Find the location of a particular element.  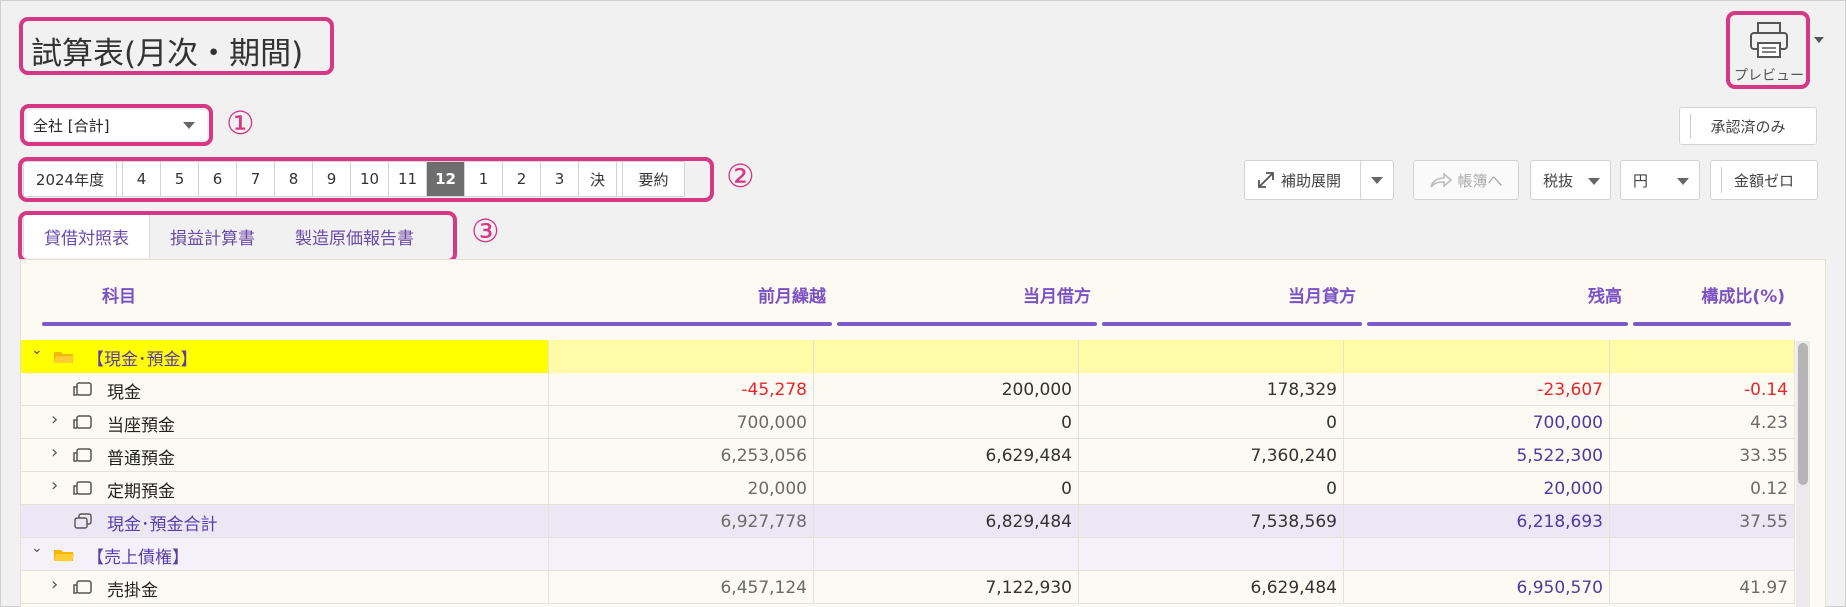

header-label: 当月貸方 is located at coordinates (1322, 297).